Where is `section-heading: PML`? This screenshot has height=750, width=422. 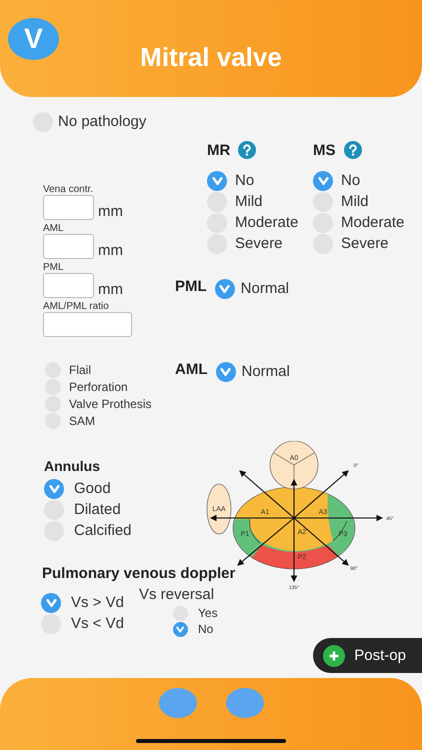 section-heading: PML is located at coordinates (191, 286).